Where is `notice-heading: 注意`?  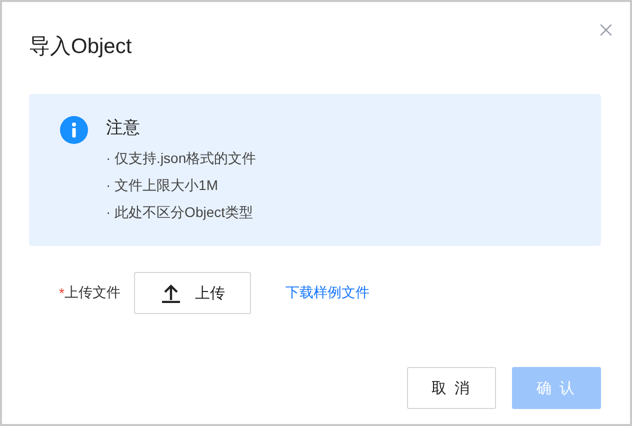
notice-heading: 注意 is located at coordinates (123, 128).